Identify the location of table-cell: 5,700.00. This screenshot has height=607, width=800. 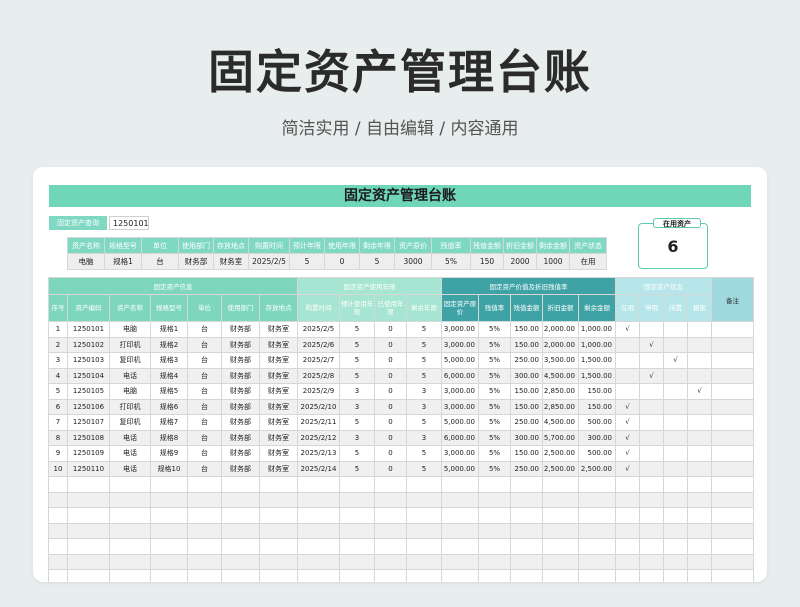
(560, 437).